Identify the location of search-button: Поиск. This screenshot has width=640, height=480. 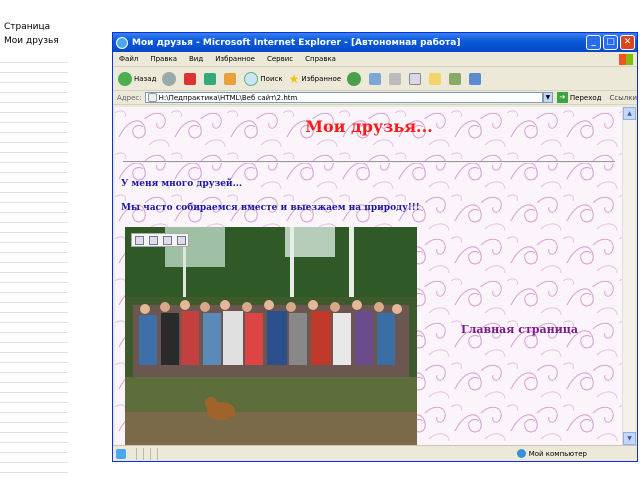
(263, 78).